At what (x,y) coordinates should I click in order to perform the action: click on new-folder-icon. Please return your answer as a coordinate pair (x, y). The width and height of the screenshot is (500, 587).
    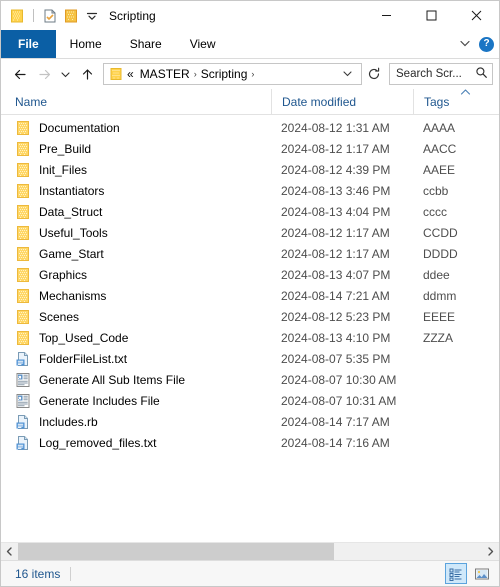
    Looking at the image, I should click on (71, 16).